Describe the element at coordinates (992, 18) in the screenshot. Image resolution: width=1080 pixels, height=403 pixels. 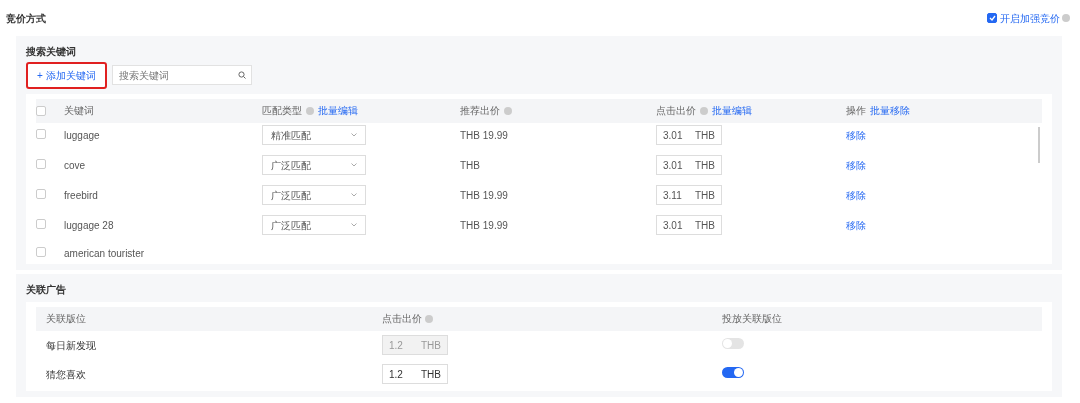
I see `checkbox` at that location.